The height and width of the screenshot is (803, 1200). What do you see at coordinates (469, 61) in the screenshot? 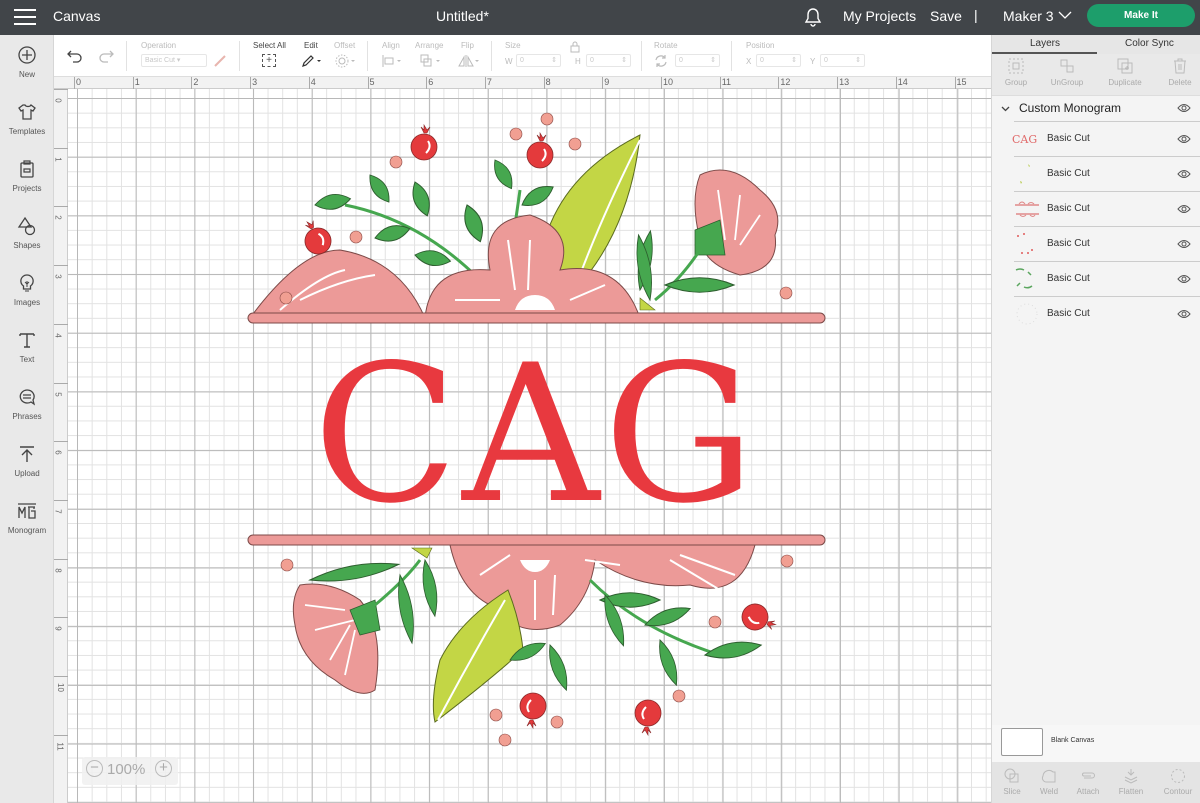
I see `flip-icon` at bounding box center [469, 61].